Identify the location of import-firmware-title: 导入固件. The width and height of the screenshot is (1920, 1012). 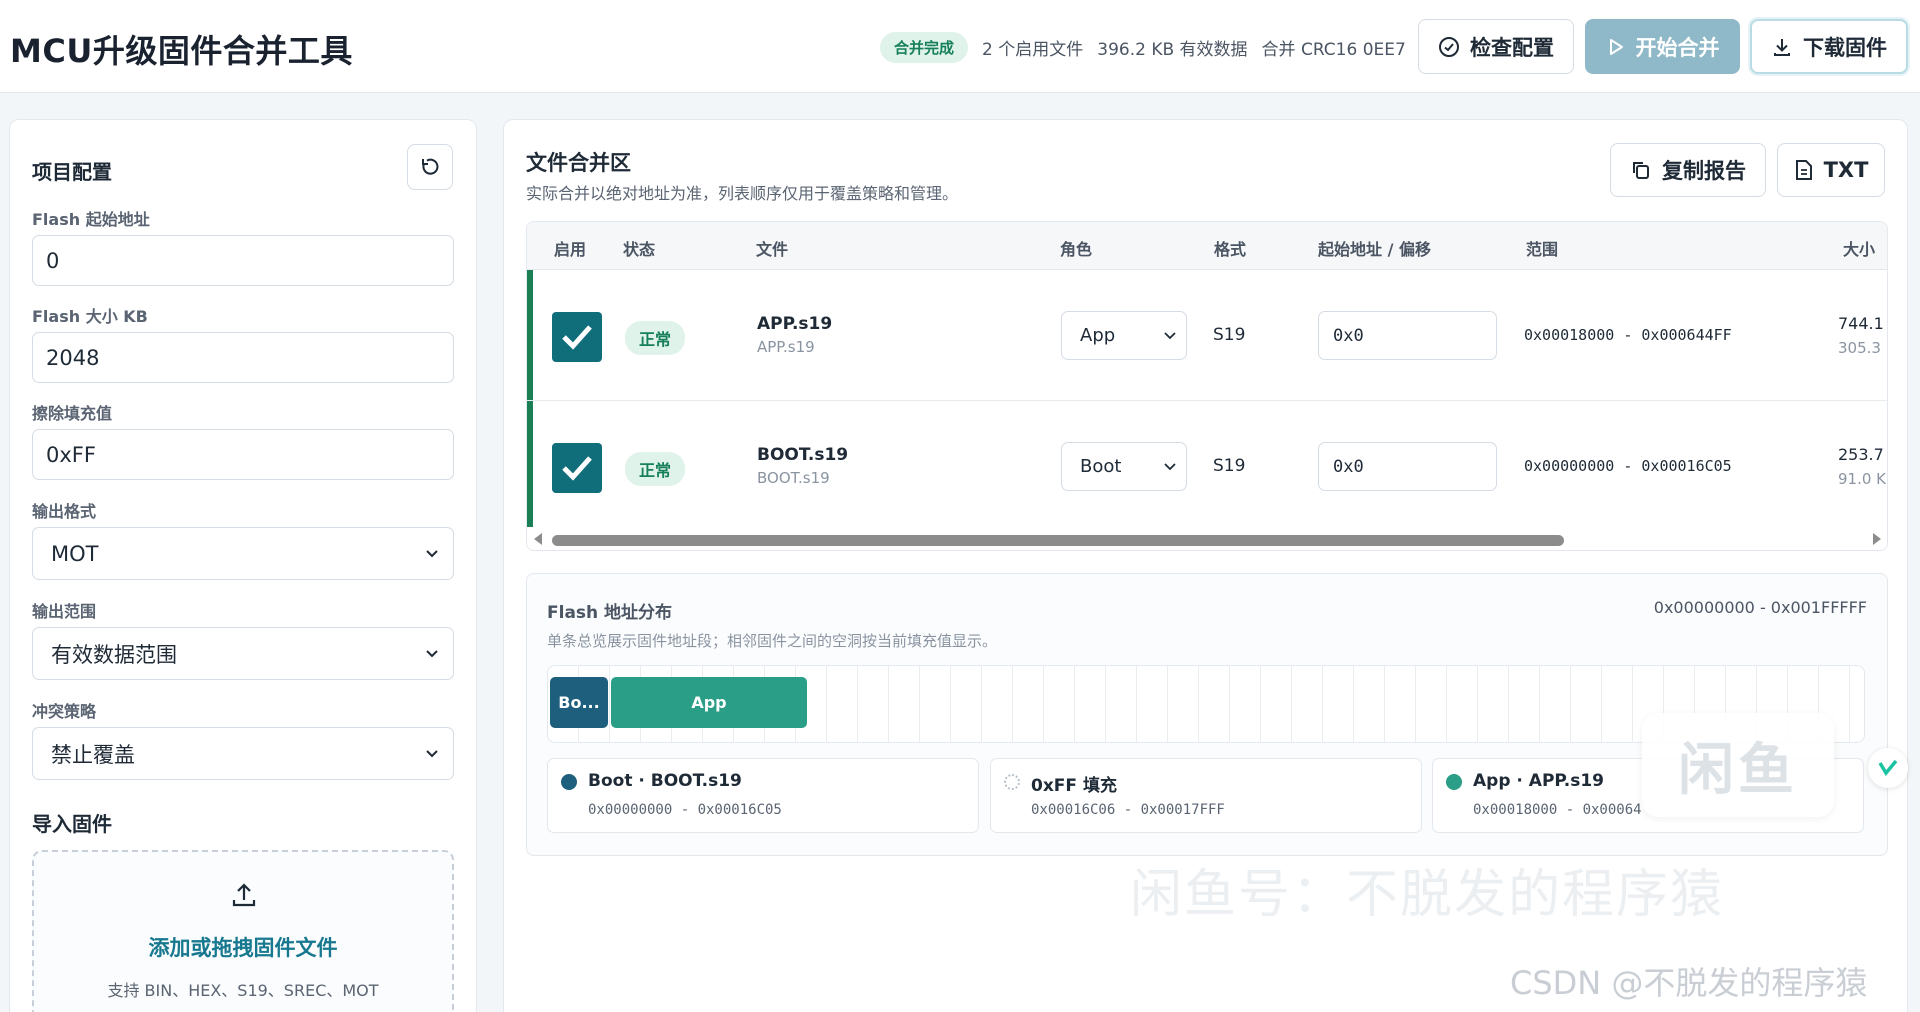
(72, 824).